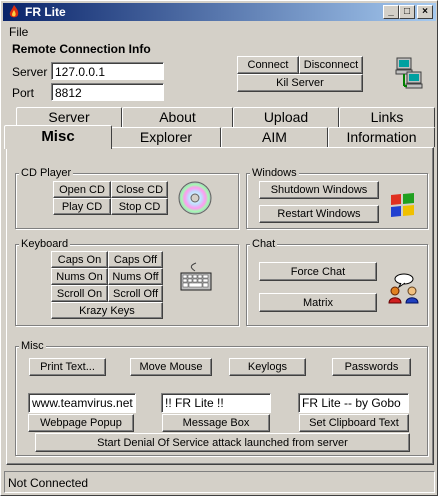  I want to click on cd-disc-icon, so click(195, 198).